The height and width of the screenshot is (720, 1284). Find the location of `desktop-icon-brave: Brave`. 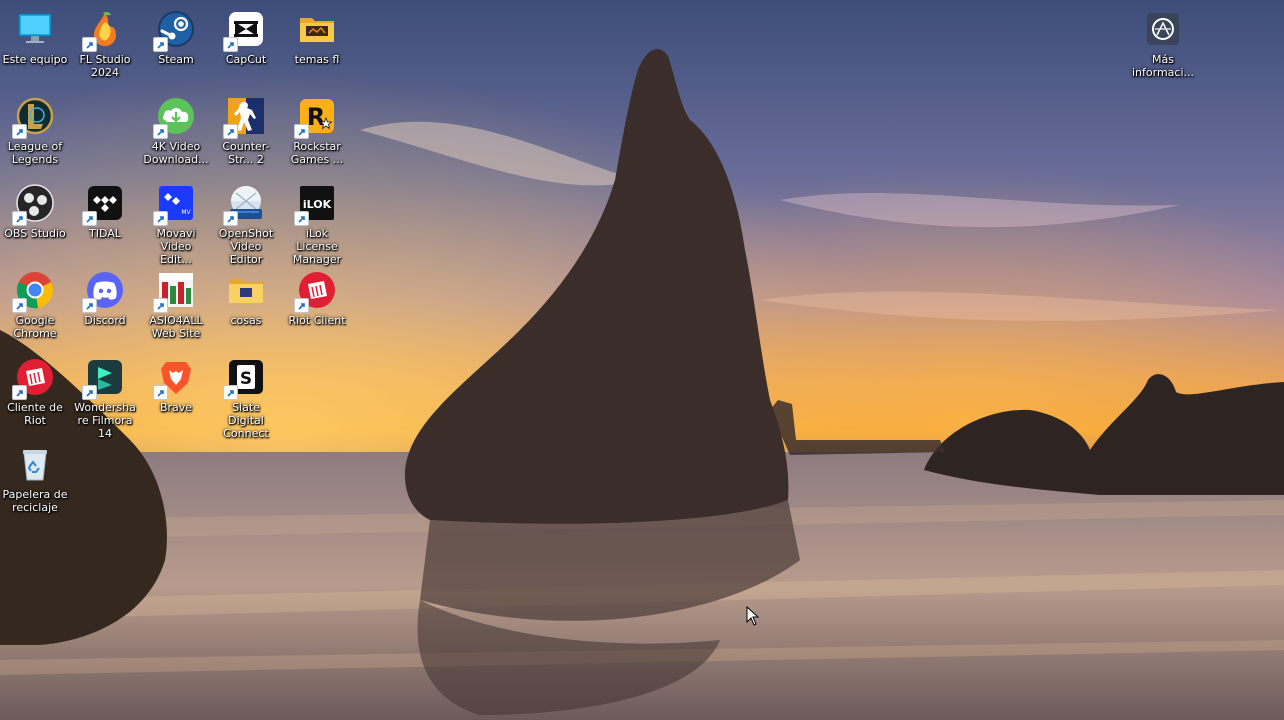

desktop-icon-brave: Brave is located at coordinates (176, 385).